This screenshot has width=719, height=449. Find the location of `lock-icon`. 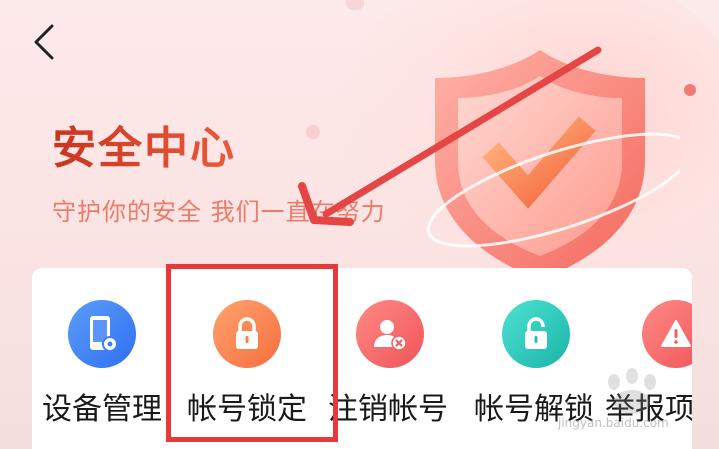

lock-icon is located at coordinates (247, 334).